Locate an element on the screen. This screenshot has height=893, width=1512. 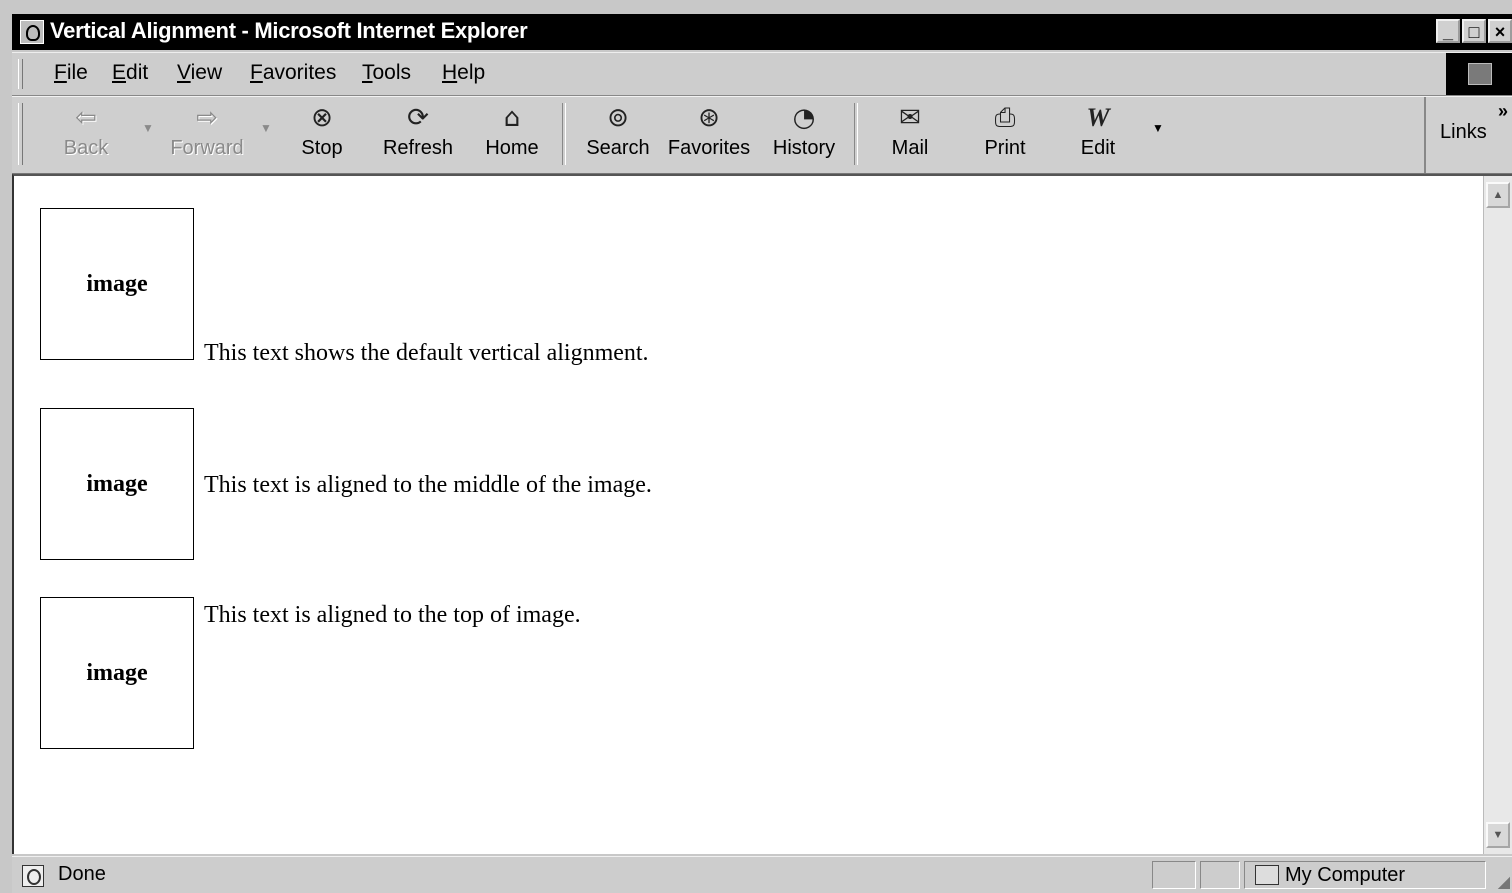
menu-edit: Edit is located at coordinates (130, 73).